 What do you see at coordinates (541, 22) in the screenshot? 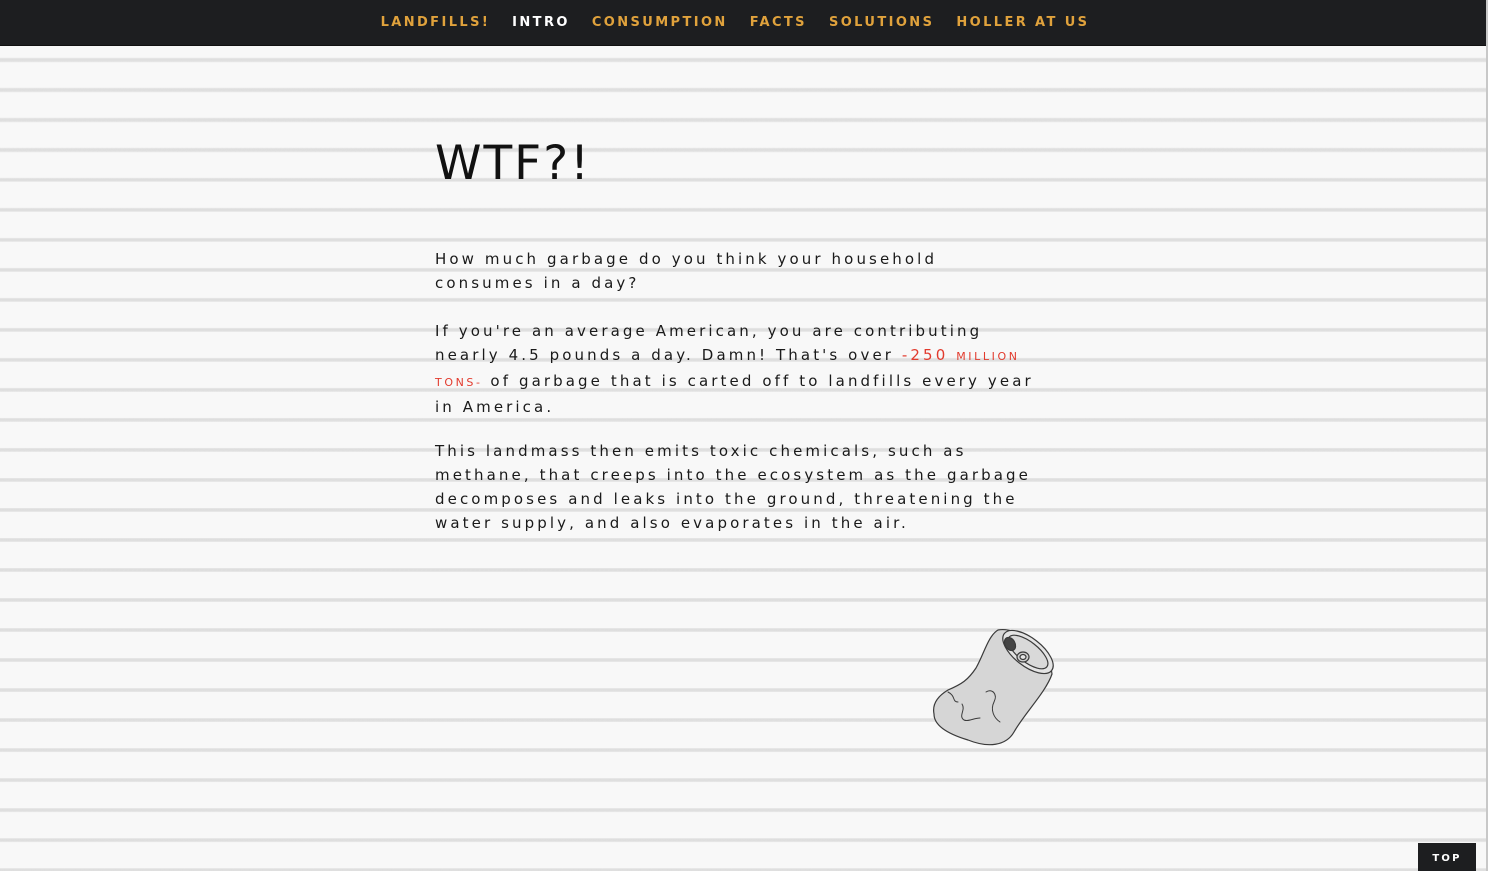
I see `nav-item-intro: INTRO` at bounding box center [541, 22].